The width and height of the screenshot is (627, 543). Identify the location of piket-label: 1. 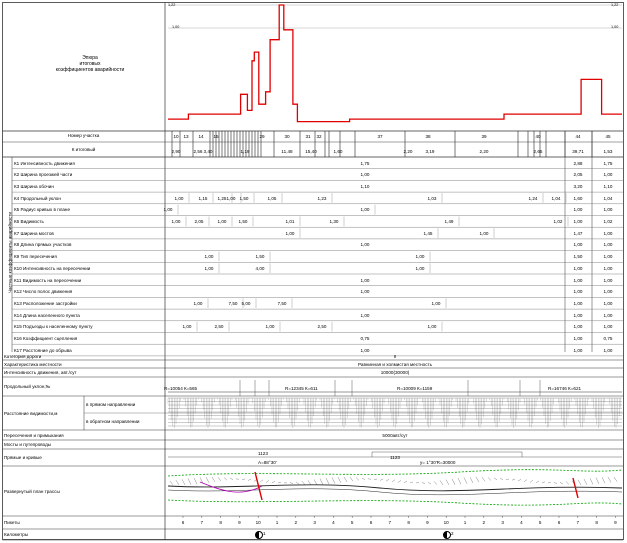
(465, 522).